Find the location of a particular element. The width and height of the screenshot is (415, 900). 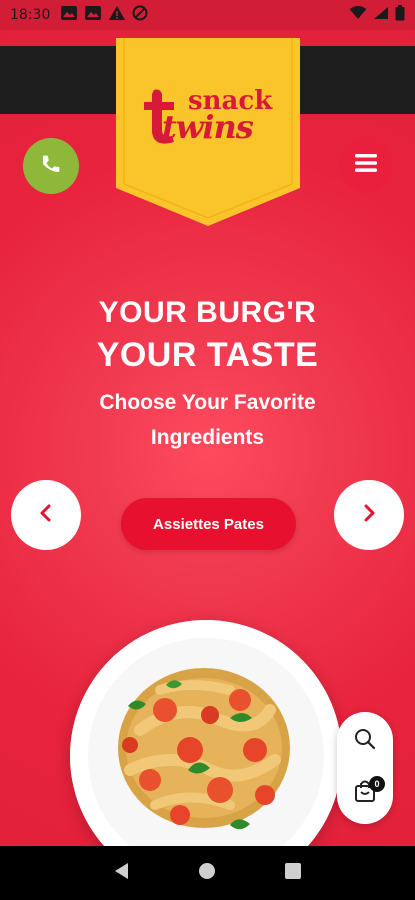

carousel-prev-button is located at coordinates (46, 515).